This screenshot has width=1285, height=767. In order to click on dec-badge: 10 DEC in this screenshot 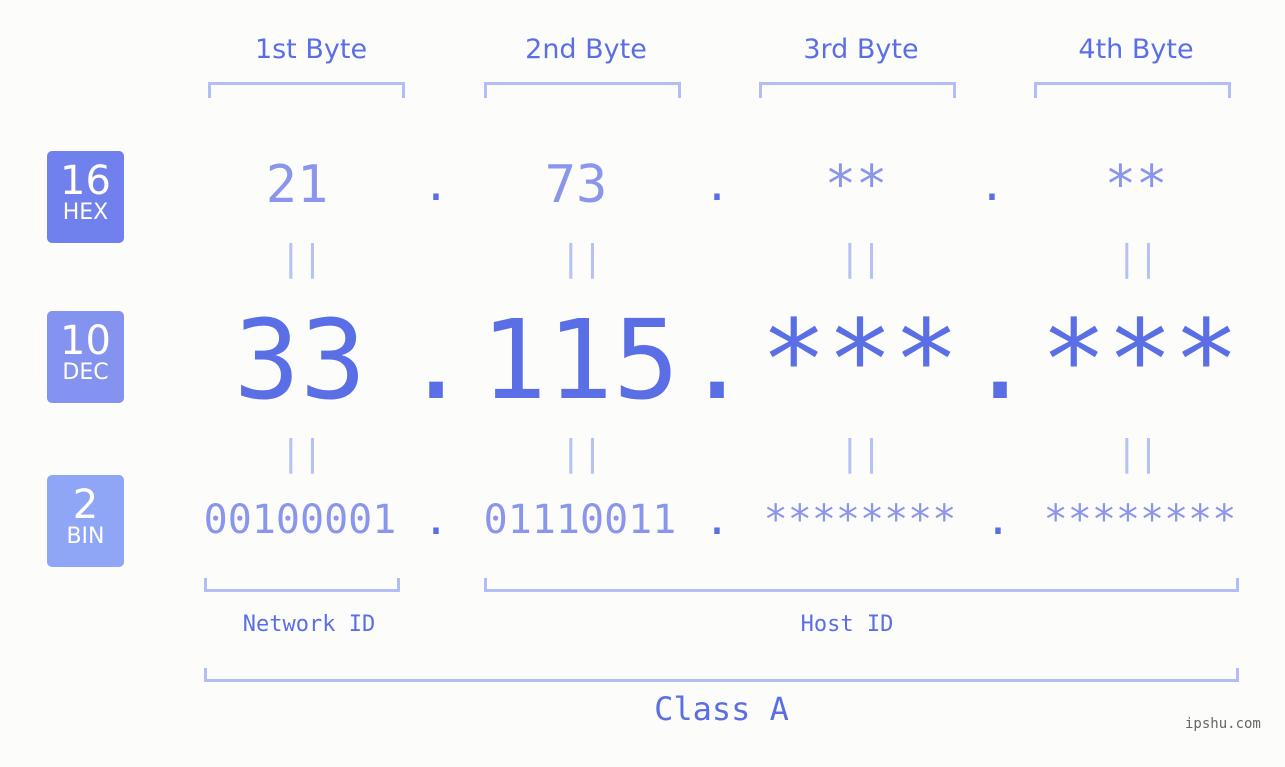, I will do `click(85, 357)`.